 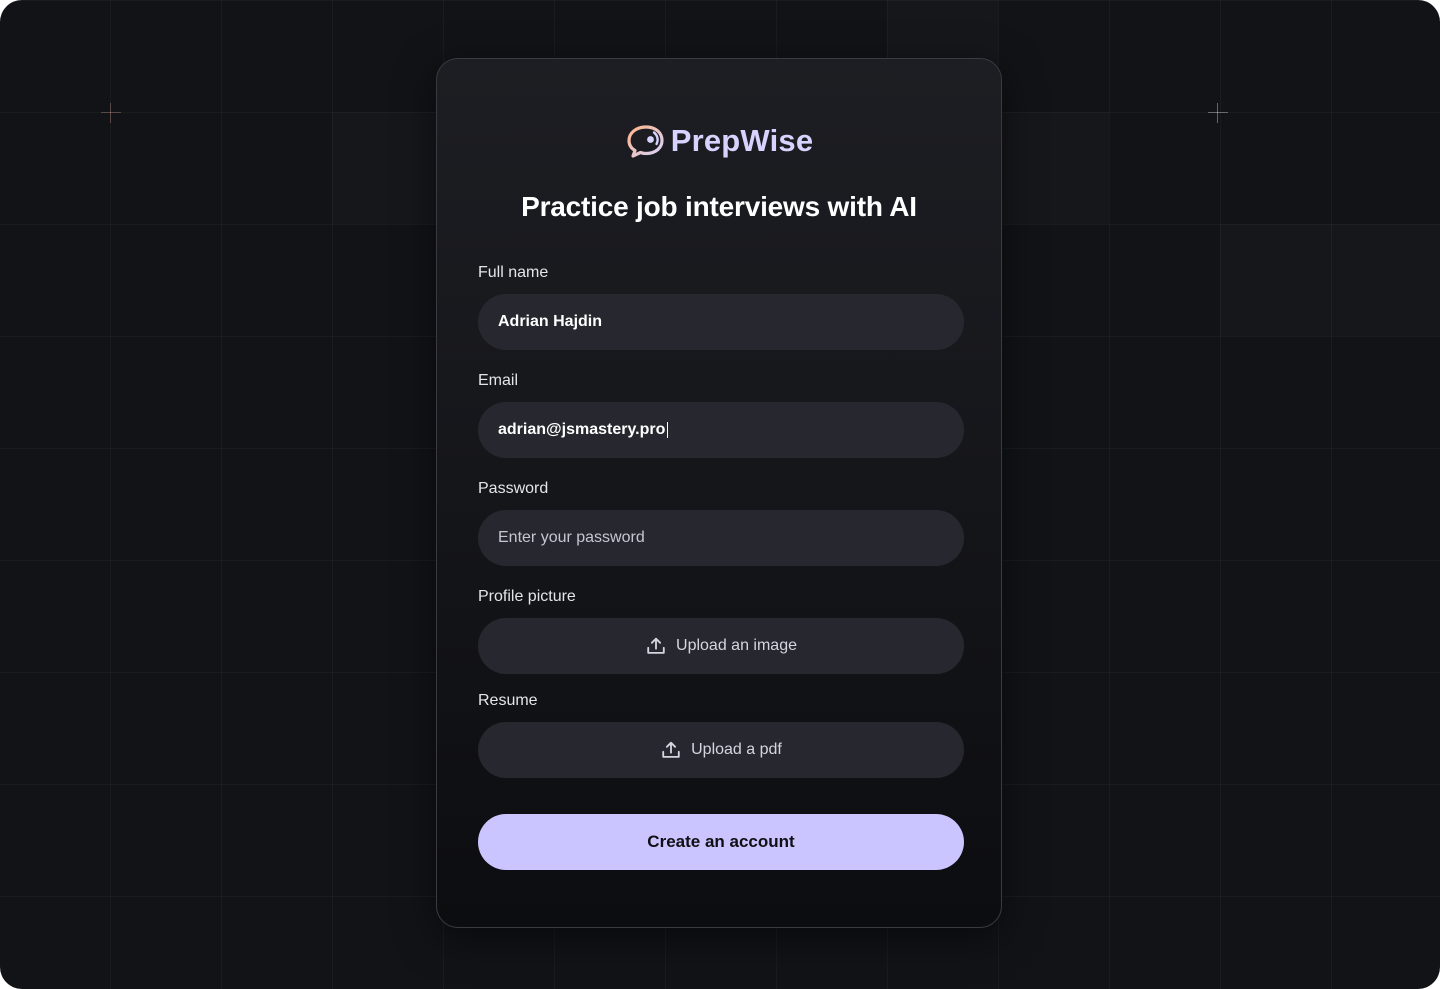 I want to click on chat-bubble-logo-icon, so click(x=645, y=141).